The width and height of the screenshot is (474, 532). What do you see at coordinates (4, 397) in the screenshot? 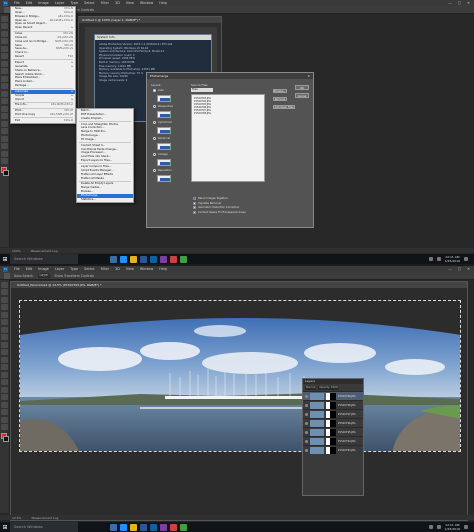
I see `type-tool` at bounding box center [4, 397].